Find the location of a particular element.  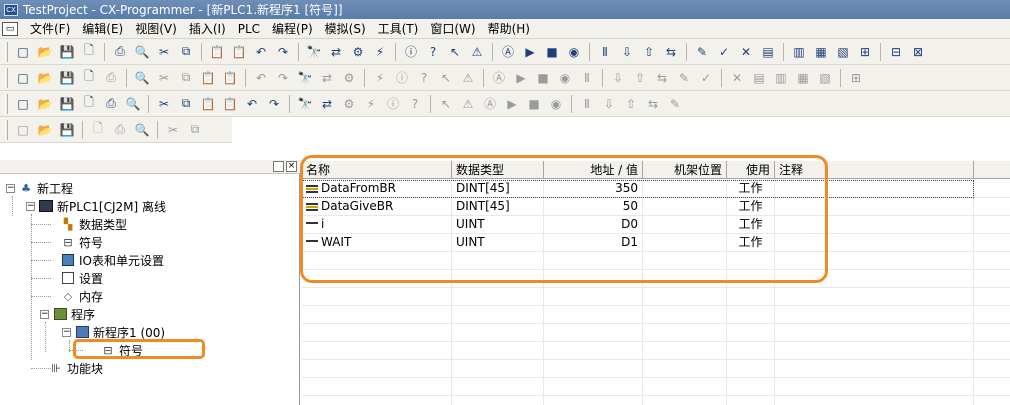

menu-plc: PLC is located at coordinates (249, 29).